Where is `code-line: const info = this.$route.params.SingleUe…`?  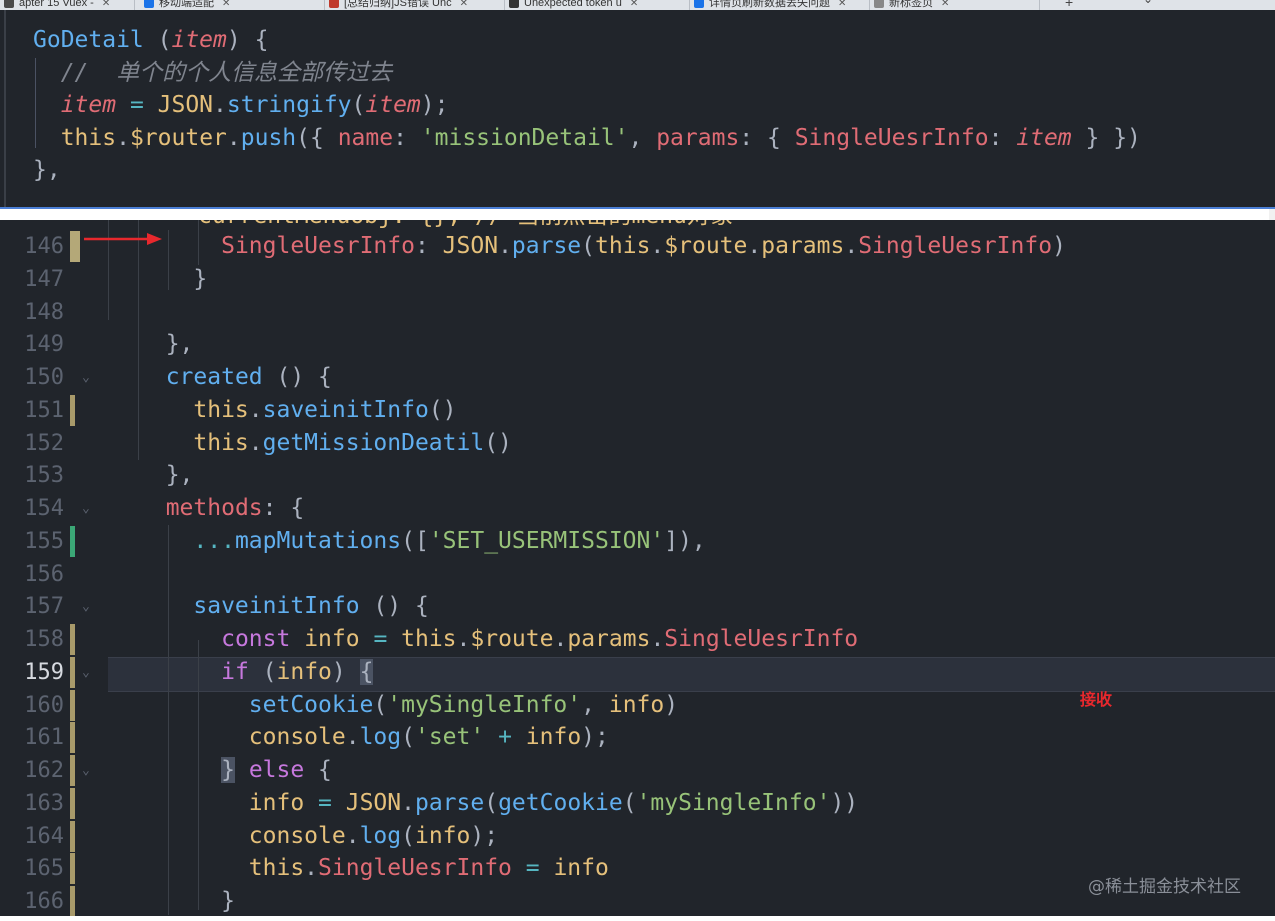
code-line: const info = this.$route.params.SingleUe… is located at coordinates (498, 639).